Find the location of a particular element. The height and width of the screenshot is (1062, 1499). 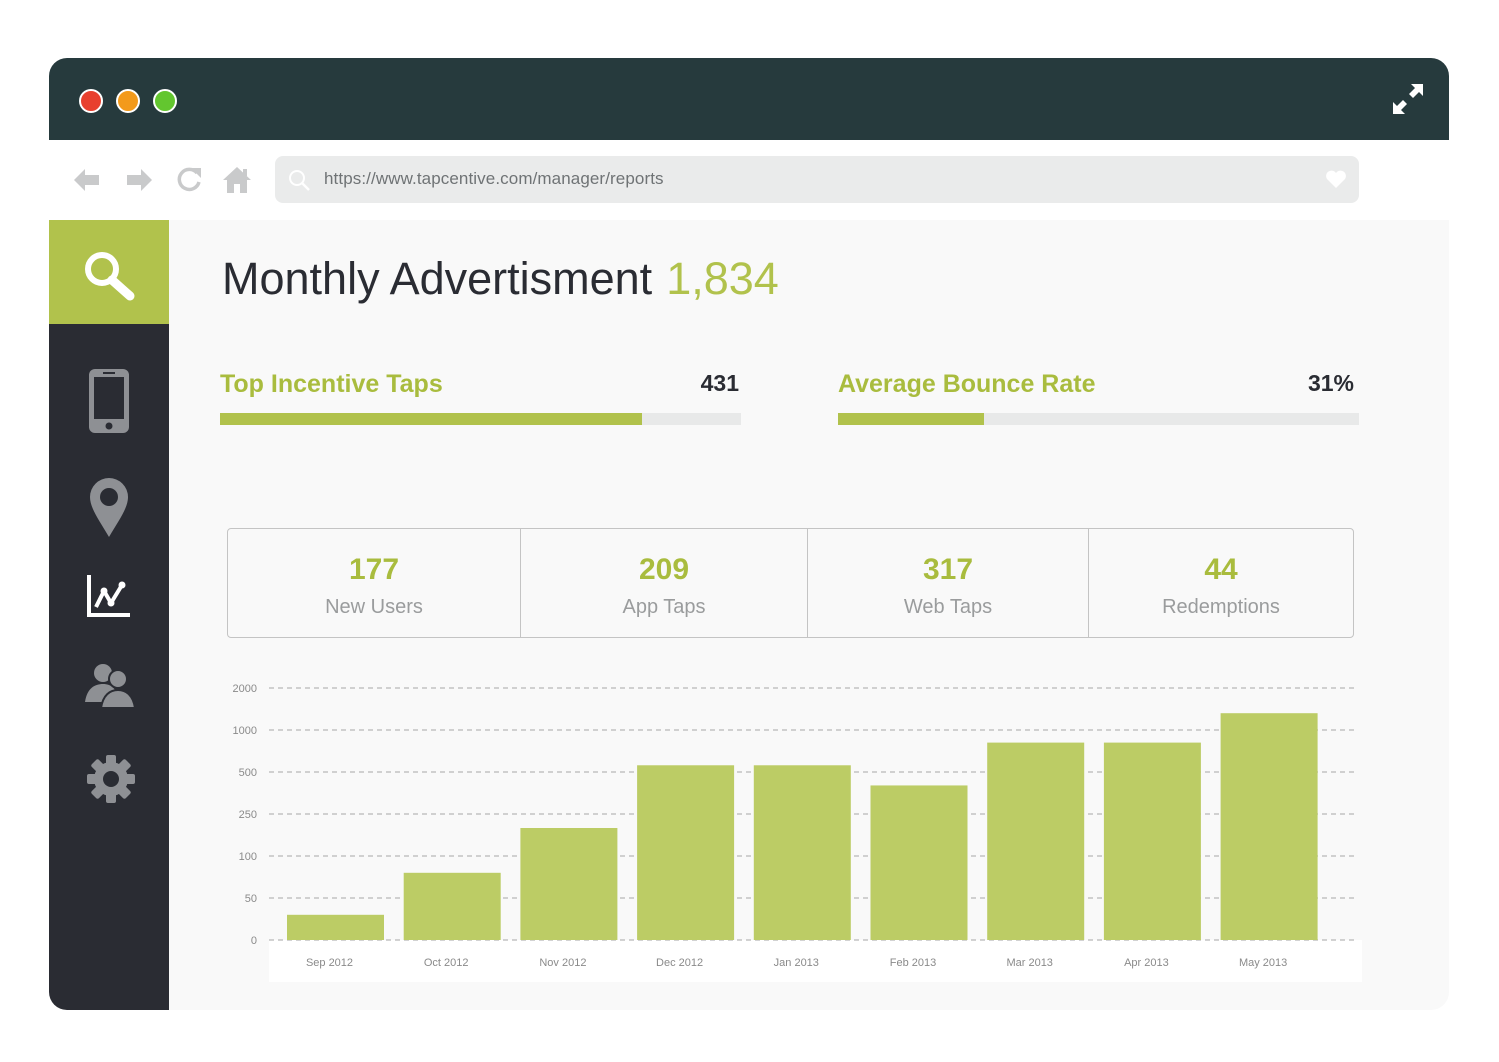

heart-icon is located at coordinates (1336, 179).